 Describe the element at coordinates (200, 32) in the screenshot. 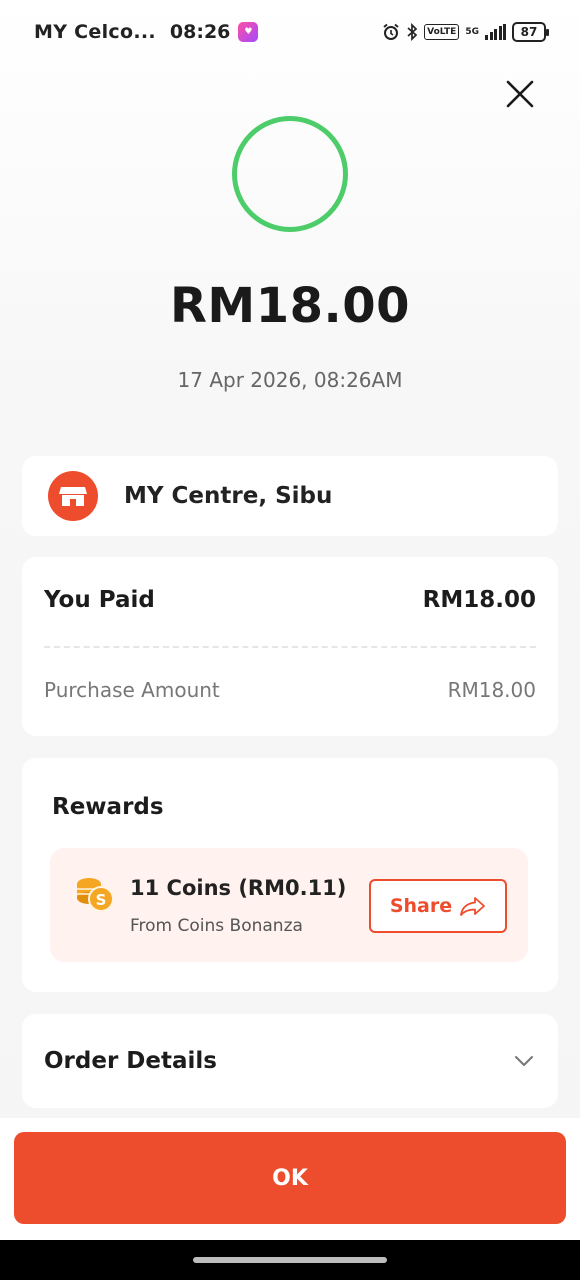

I see `status-time: 08:26` at that location.